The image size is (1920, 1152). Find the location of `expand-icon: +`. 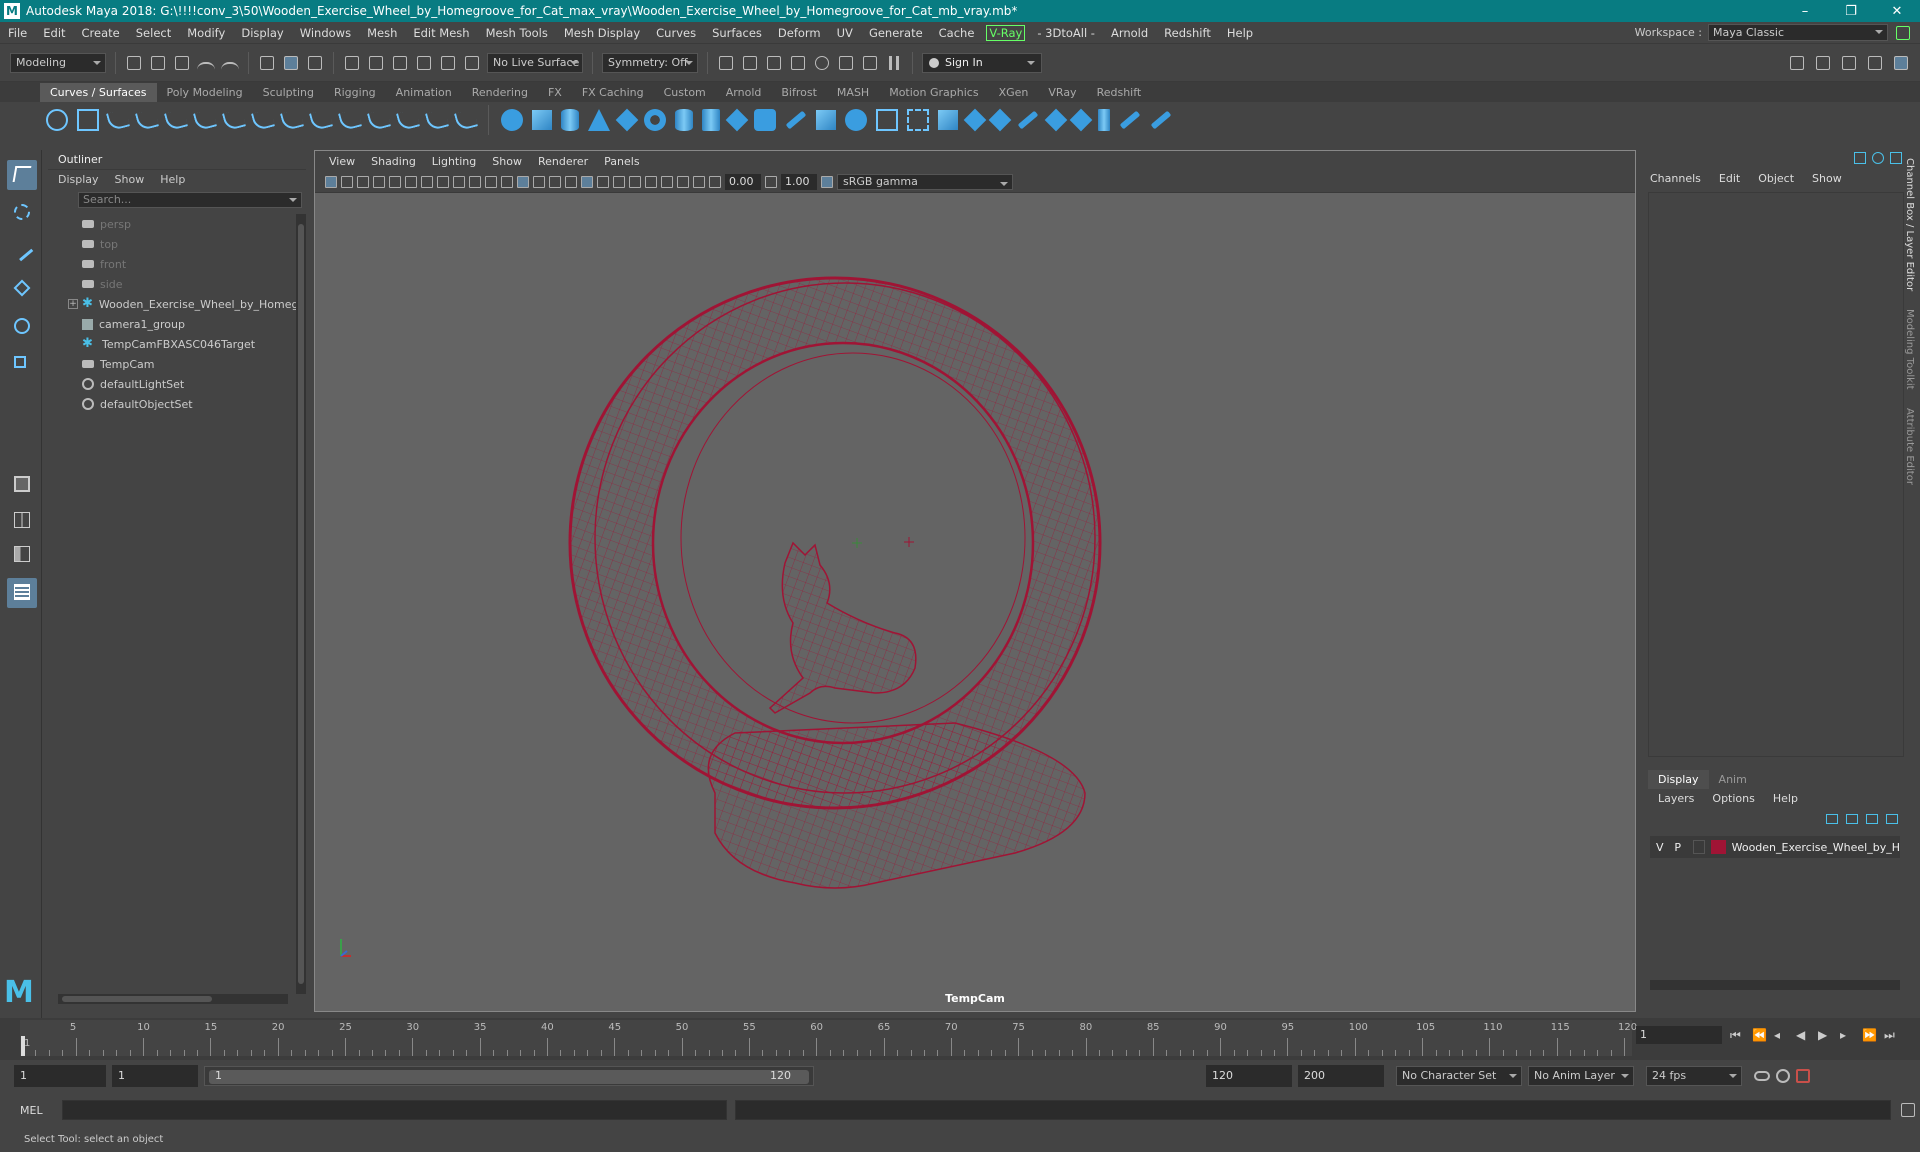

expand-icon: + is located at coordinates (73, 304).